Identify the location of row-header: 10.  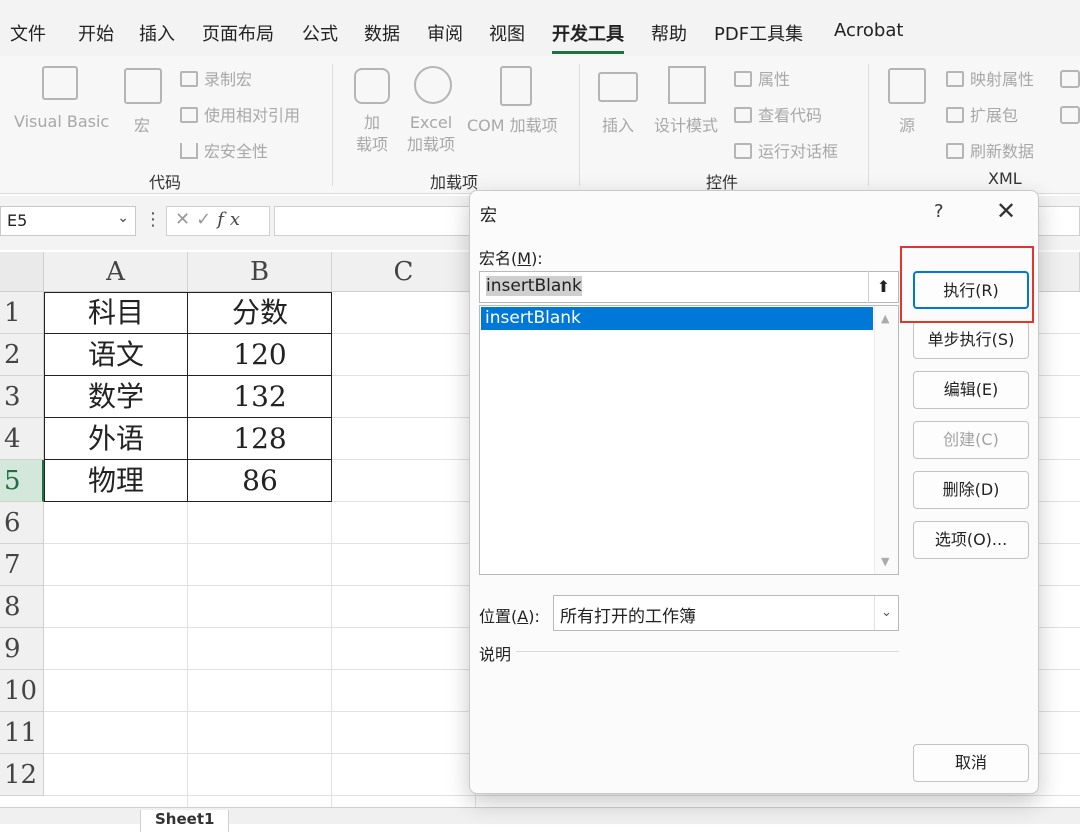
(22, 691).